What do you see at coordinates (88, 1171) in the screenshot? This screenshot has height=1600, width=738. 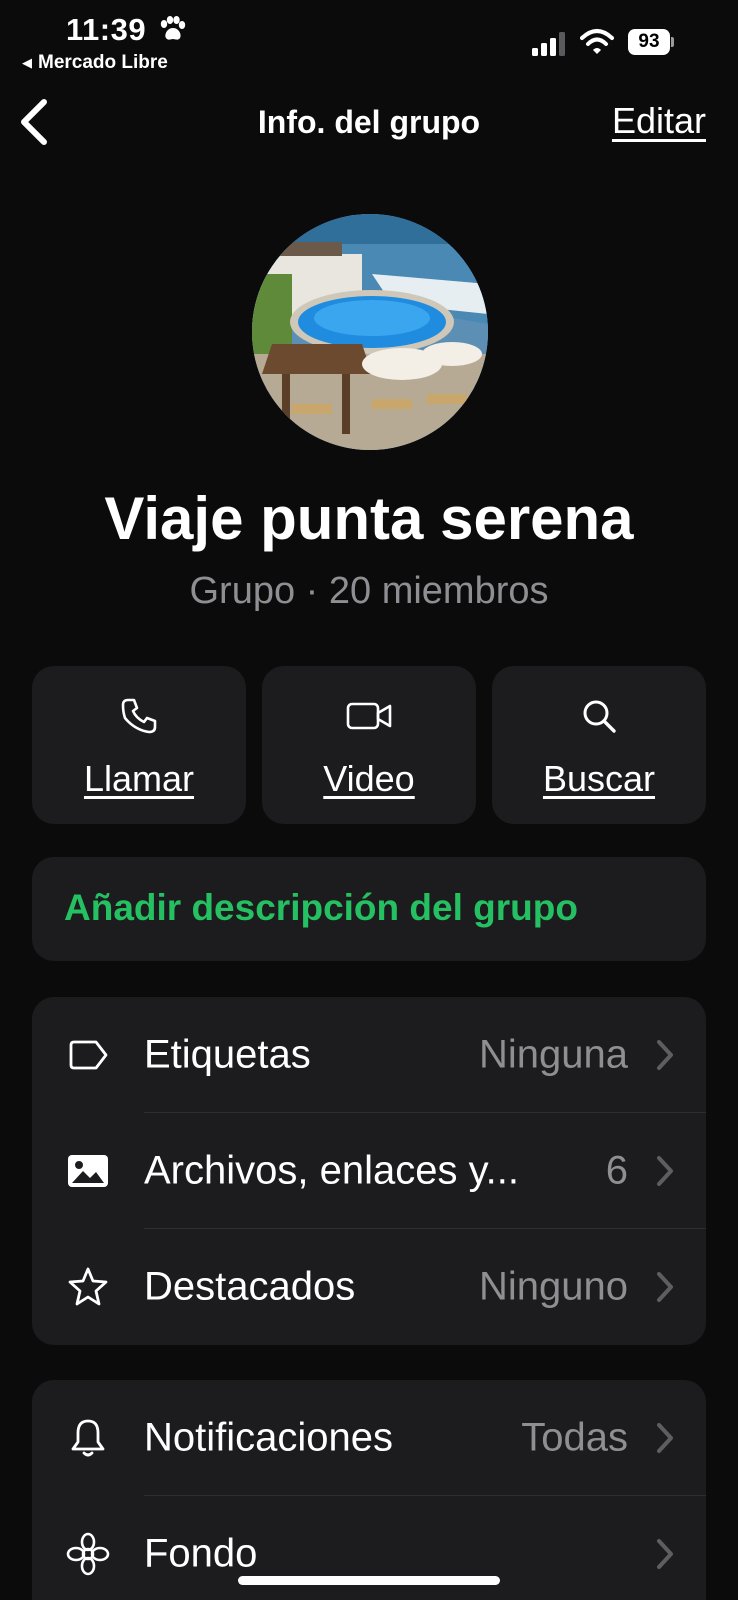 I see `image-icon` at bounding box center [88, 1171].